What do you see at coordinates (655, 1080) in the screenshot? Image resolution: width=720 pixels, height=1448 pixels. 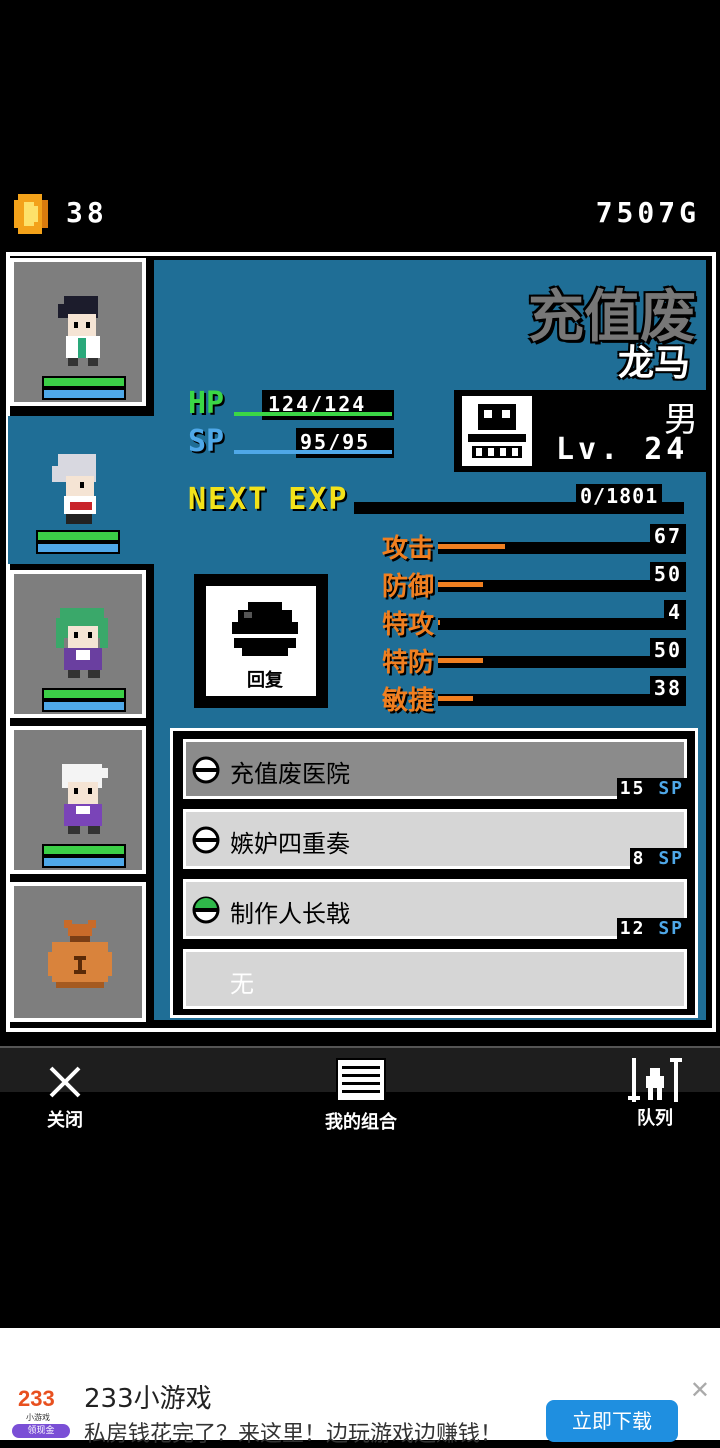 I see `team-icon` at bounding box center [655, 1080].